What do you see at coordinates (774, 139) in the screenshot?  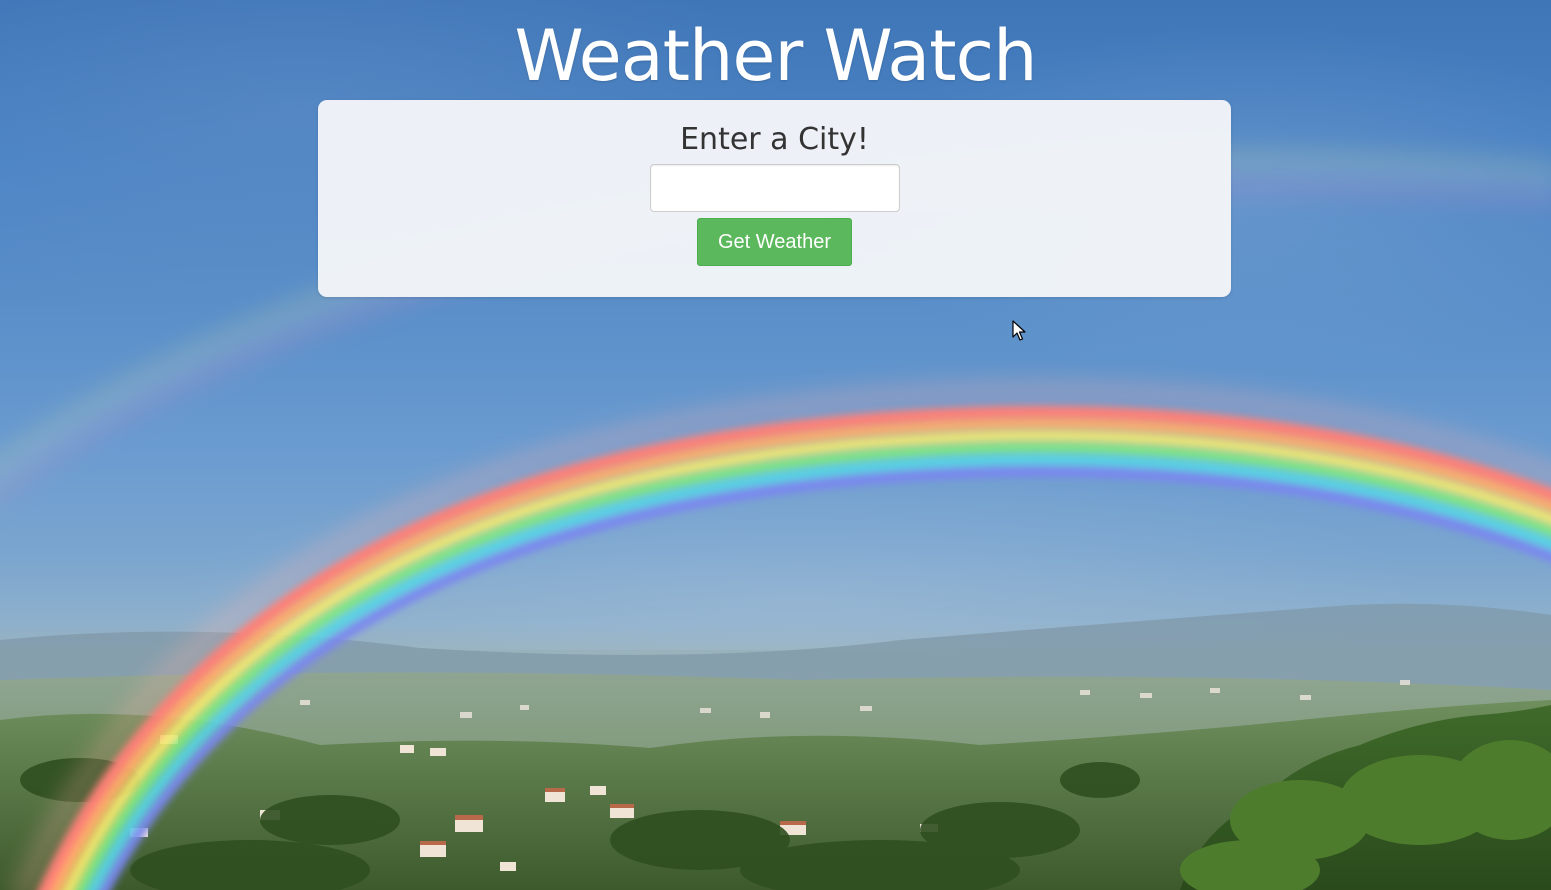 I see `card-heading: Enter a City!` at bounding box center [774, 139].